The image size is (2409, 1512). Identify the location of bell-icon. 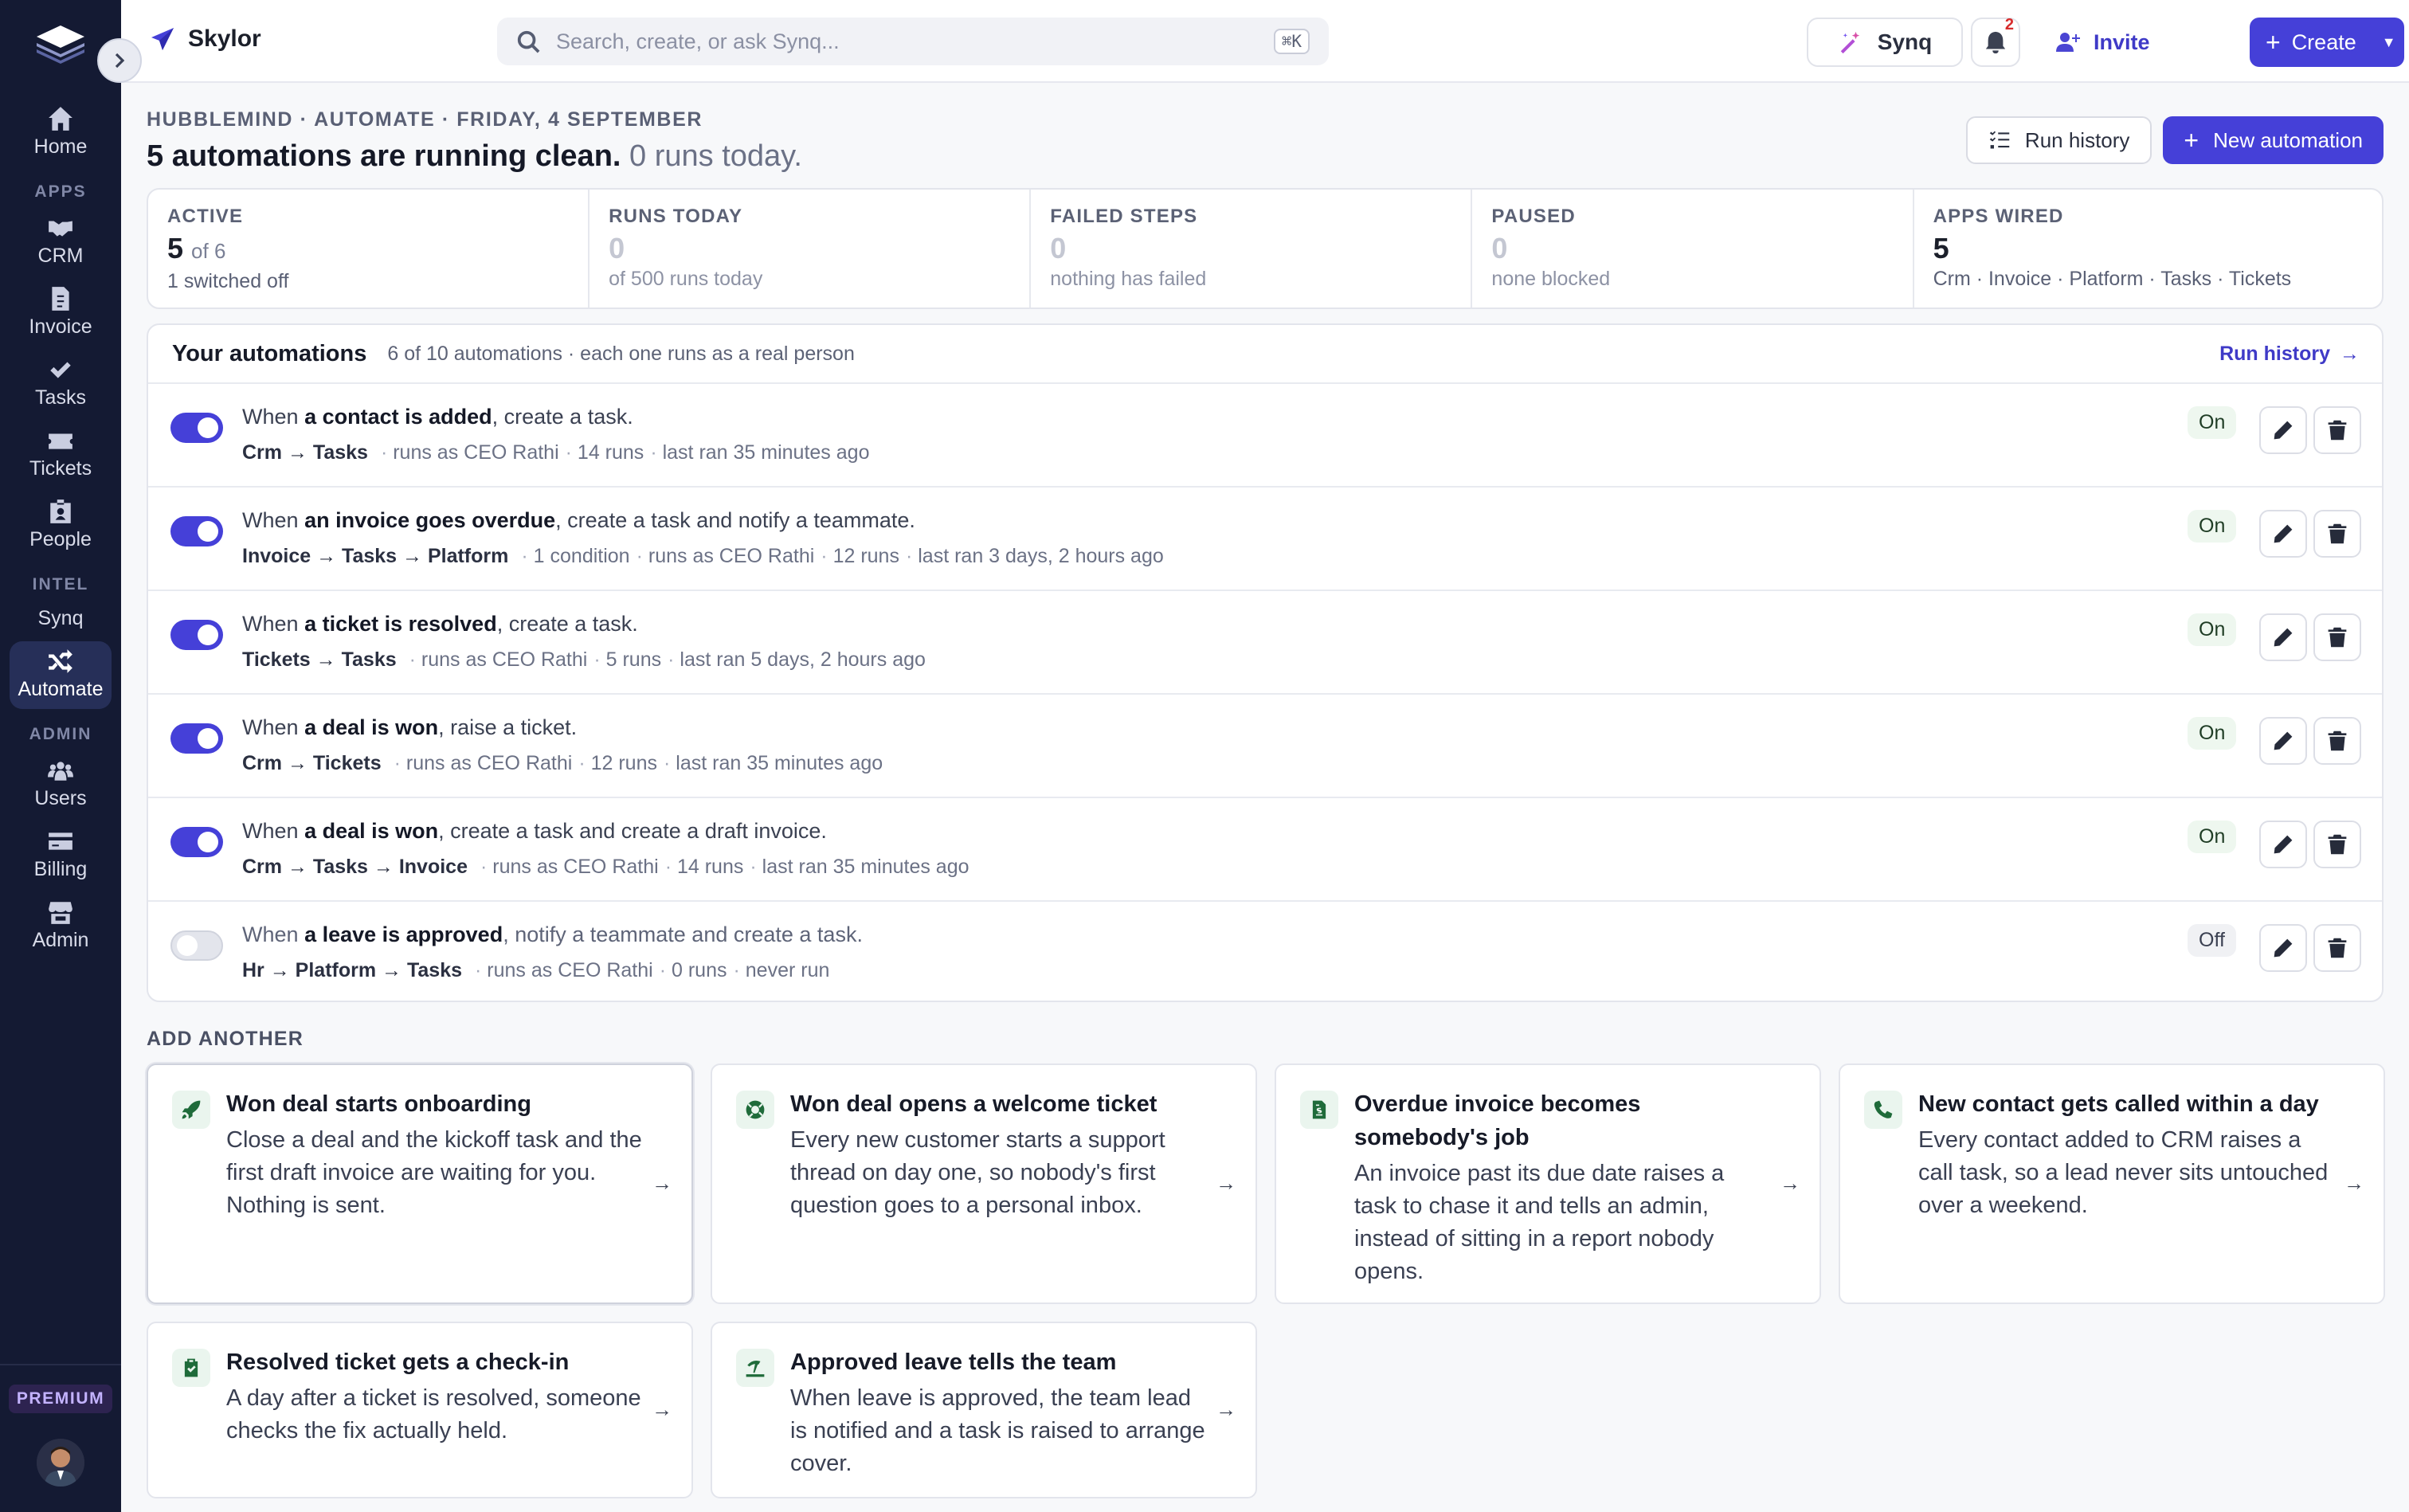
(1995, 43).